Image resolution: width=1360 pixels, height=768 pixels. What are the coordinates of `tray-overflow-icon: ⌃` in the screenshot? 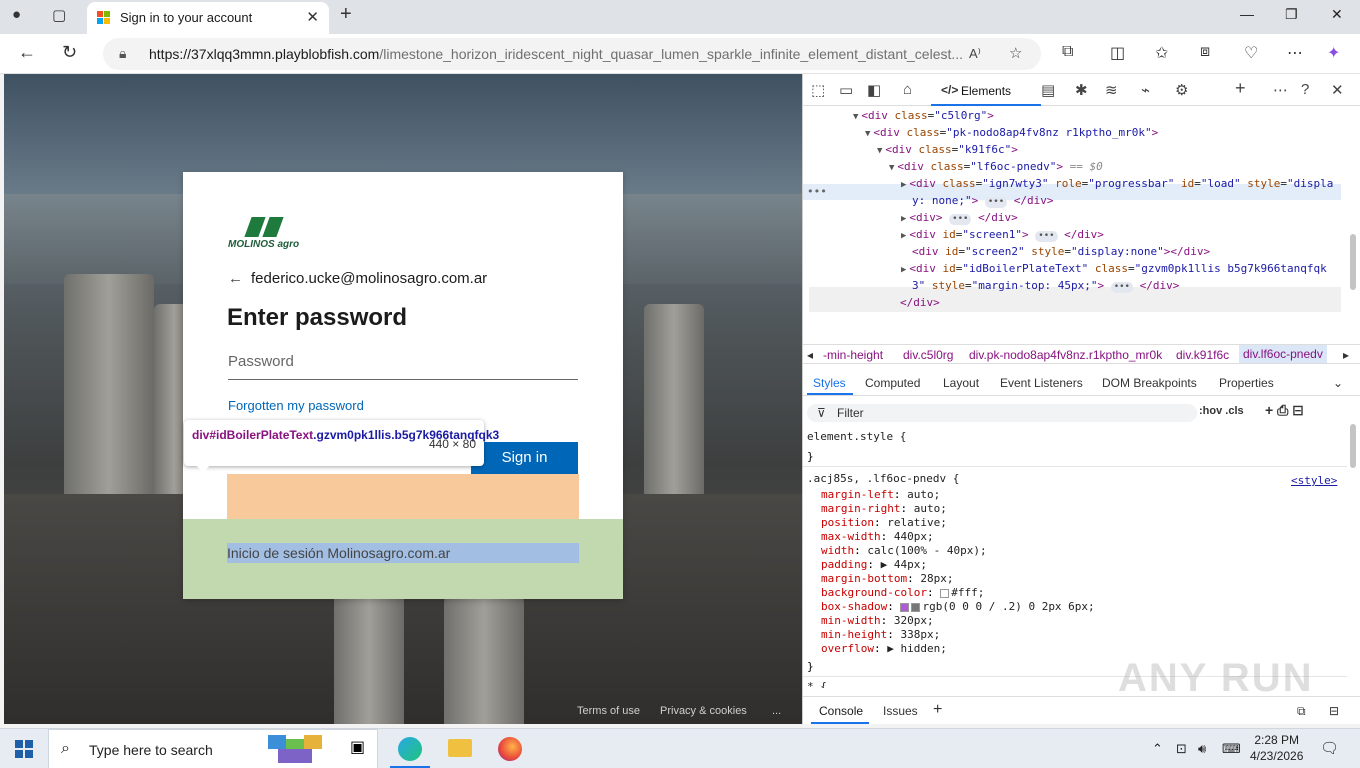 It's located at (1157, 749).